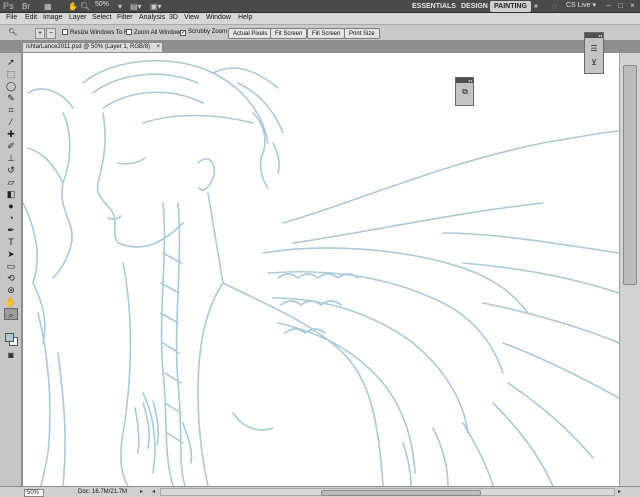  I want to click on cs-live-menu: CS Live ▾, so click(581, 5).